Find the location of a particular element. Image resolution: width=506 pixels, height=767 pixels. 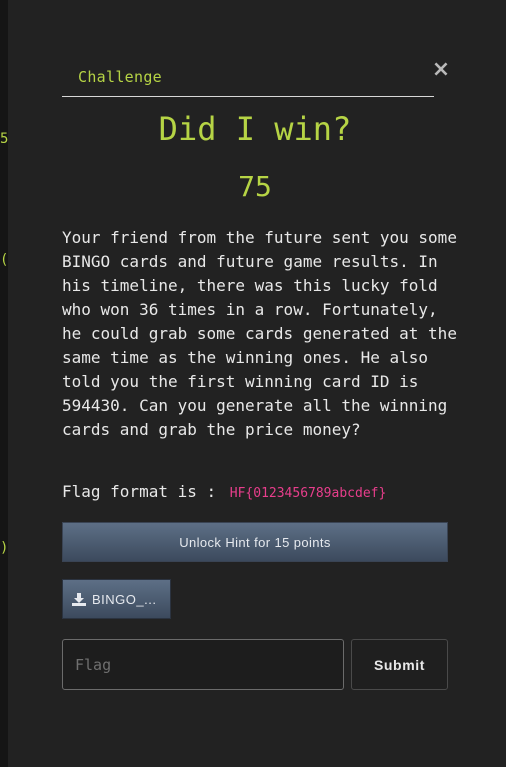

download-icon is located at coordinates (79, 599).